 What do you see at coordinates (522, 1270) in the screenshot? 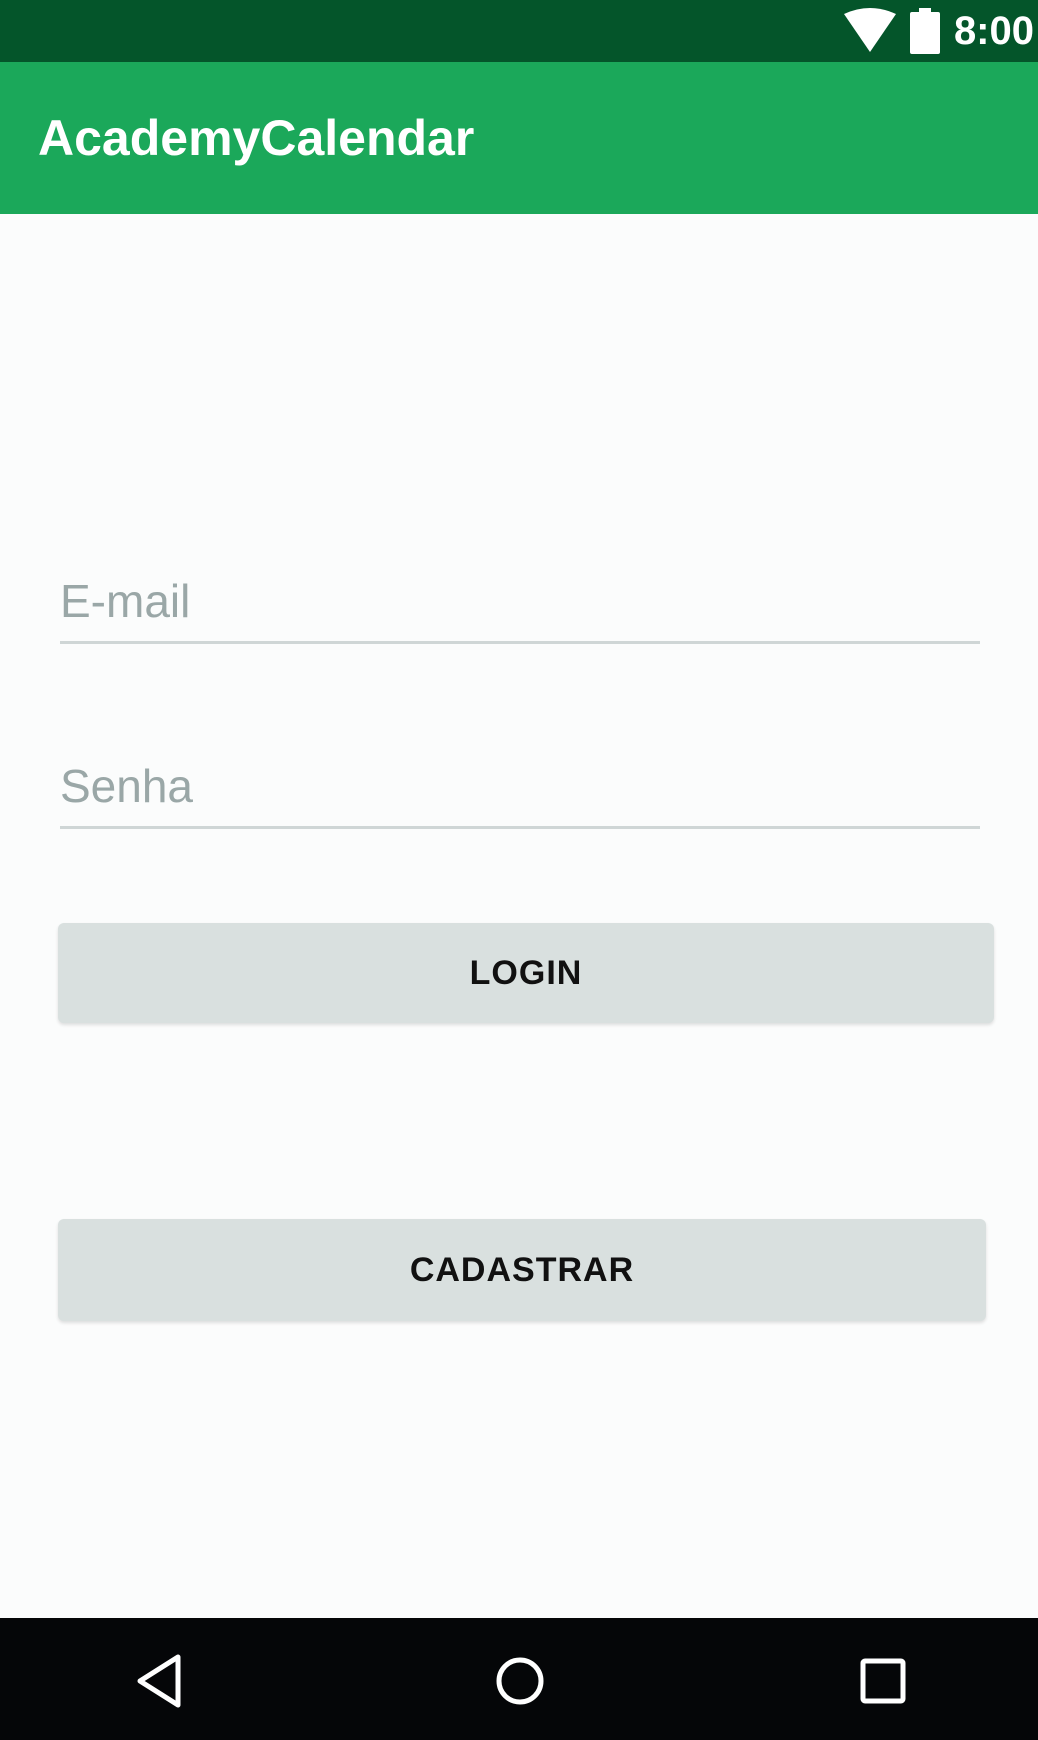
I see `cadastrar-button: CADASTRAR` at bounding box center [522, 1270].